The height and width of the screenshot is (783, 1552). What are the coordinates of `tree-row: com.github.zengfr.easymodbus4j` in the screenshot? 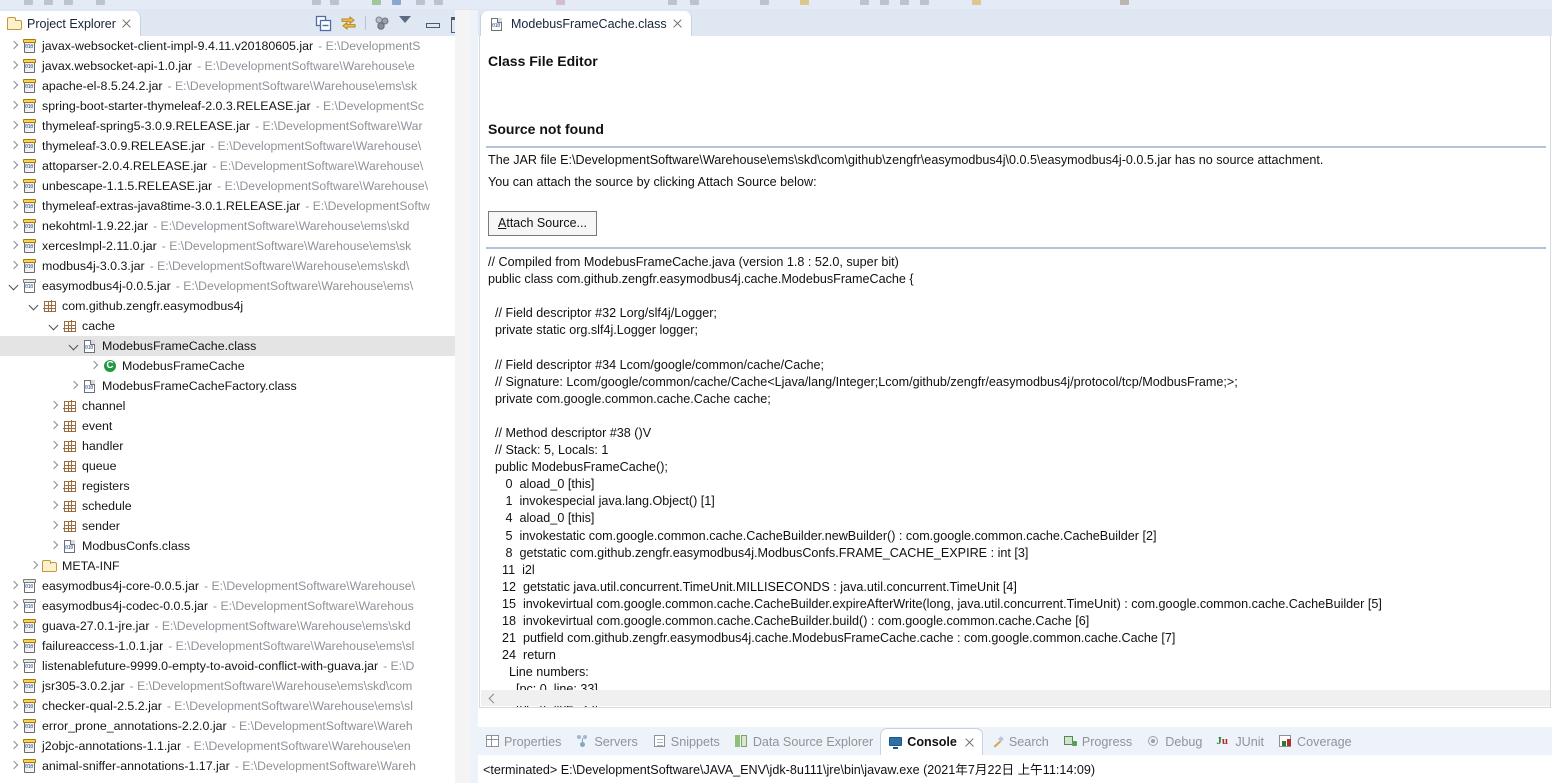 It's located at (227, 306).